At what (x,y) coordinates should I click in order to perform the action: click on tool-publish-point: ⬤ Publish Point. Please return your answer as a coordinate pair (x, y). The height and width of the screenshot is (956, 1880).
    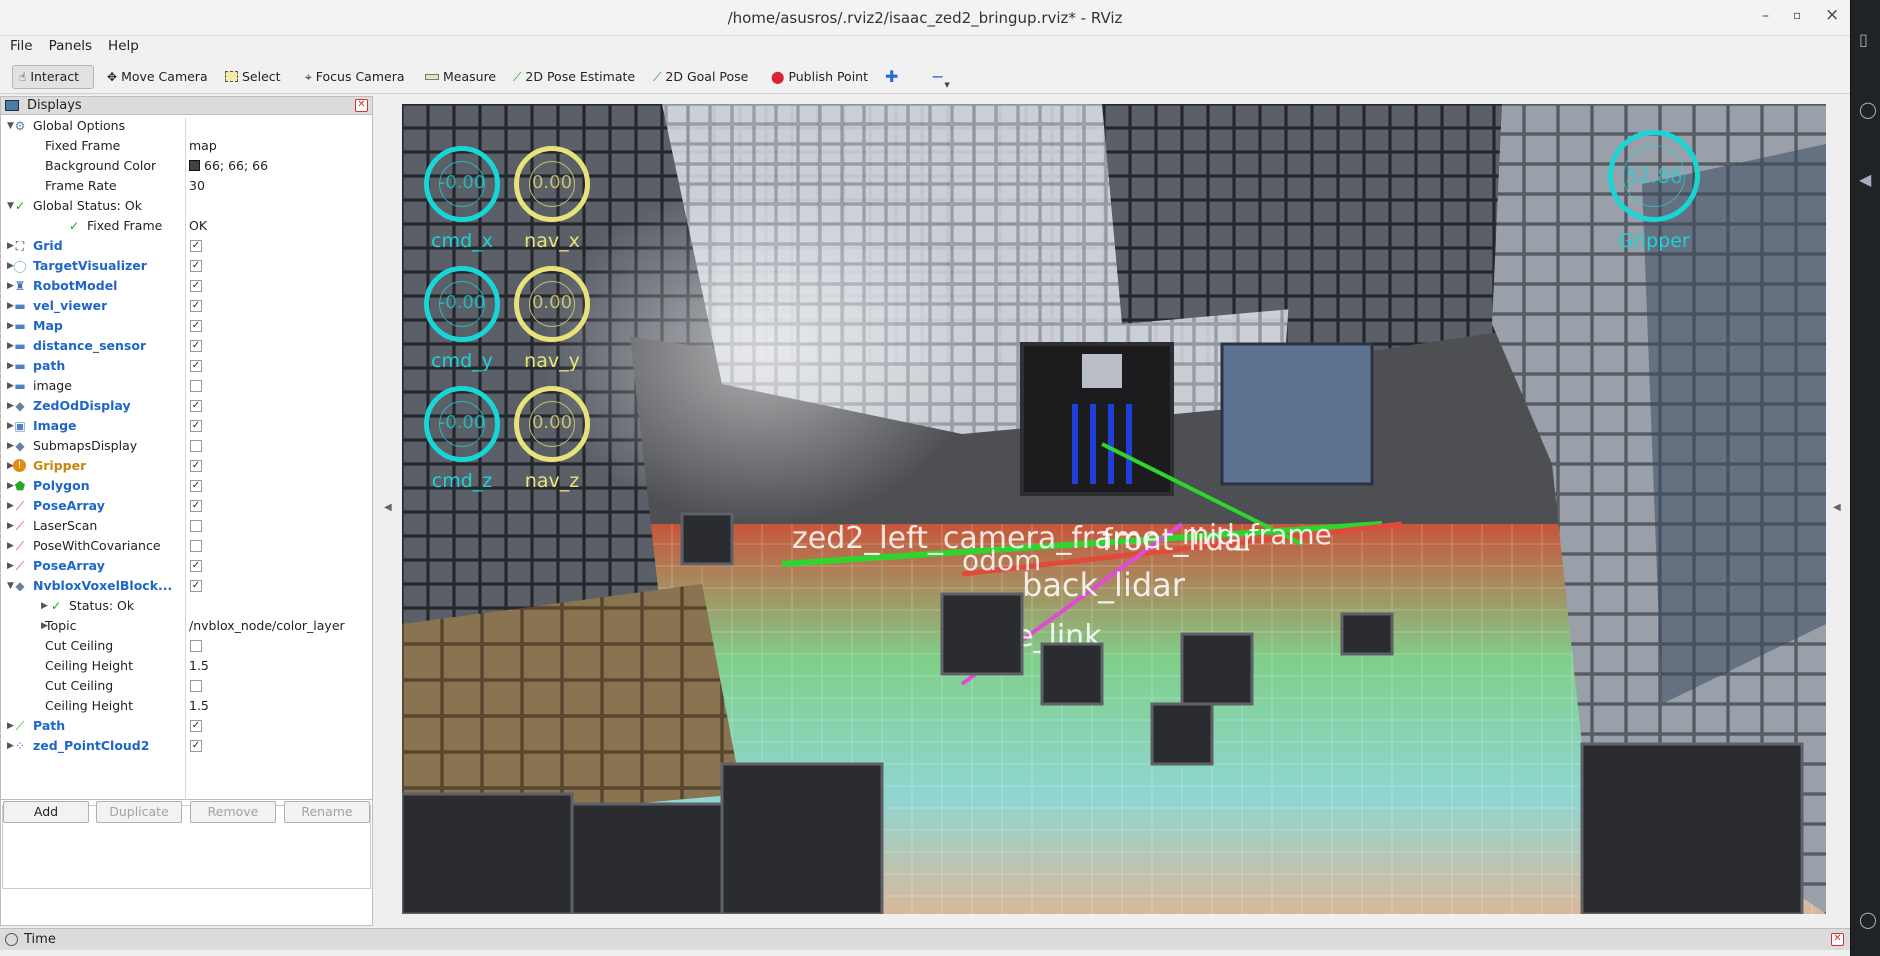
    Looking at the image, I should click on (819, 77).